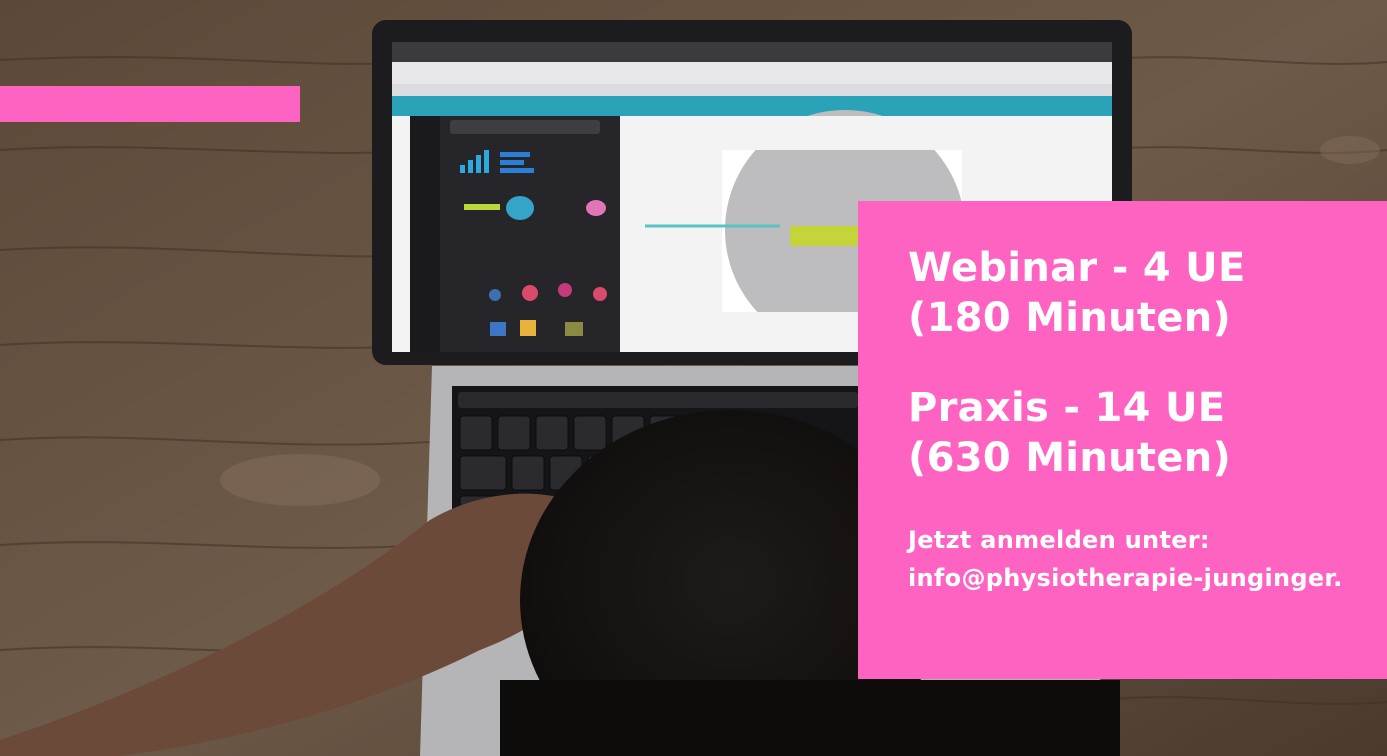  Describe the element at coordinates (1070, 318) in the screenshot. I see `webinar-duration: (180 Minuten)` at that location.